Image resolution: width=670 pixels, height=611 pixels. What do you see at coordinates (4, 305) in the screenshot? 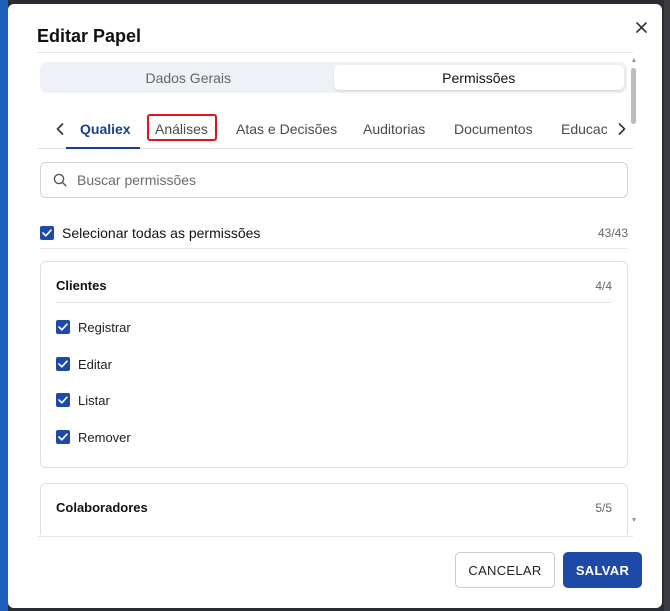
I see `backdrop-left` at bounding box center [4, 305].